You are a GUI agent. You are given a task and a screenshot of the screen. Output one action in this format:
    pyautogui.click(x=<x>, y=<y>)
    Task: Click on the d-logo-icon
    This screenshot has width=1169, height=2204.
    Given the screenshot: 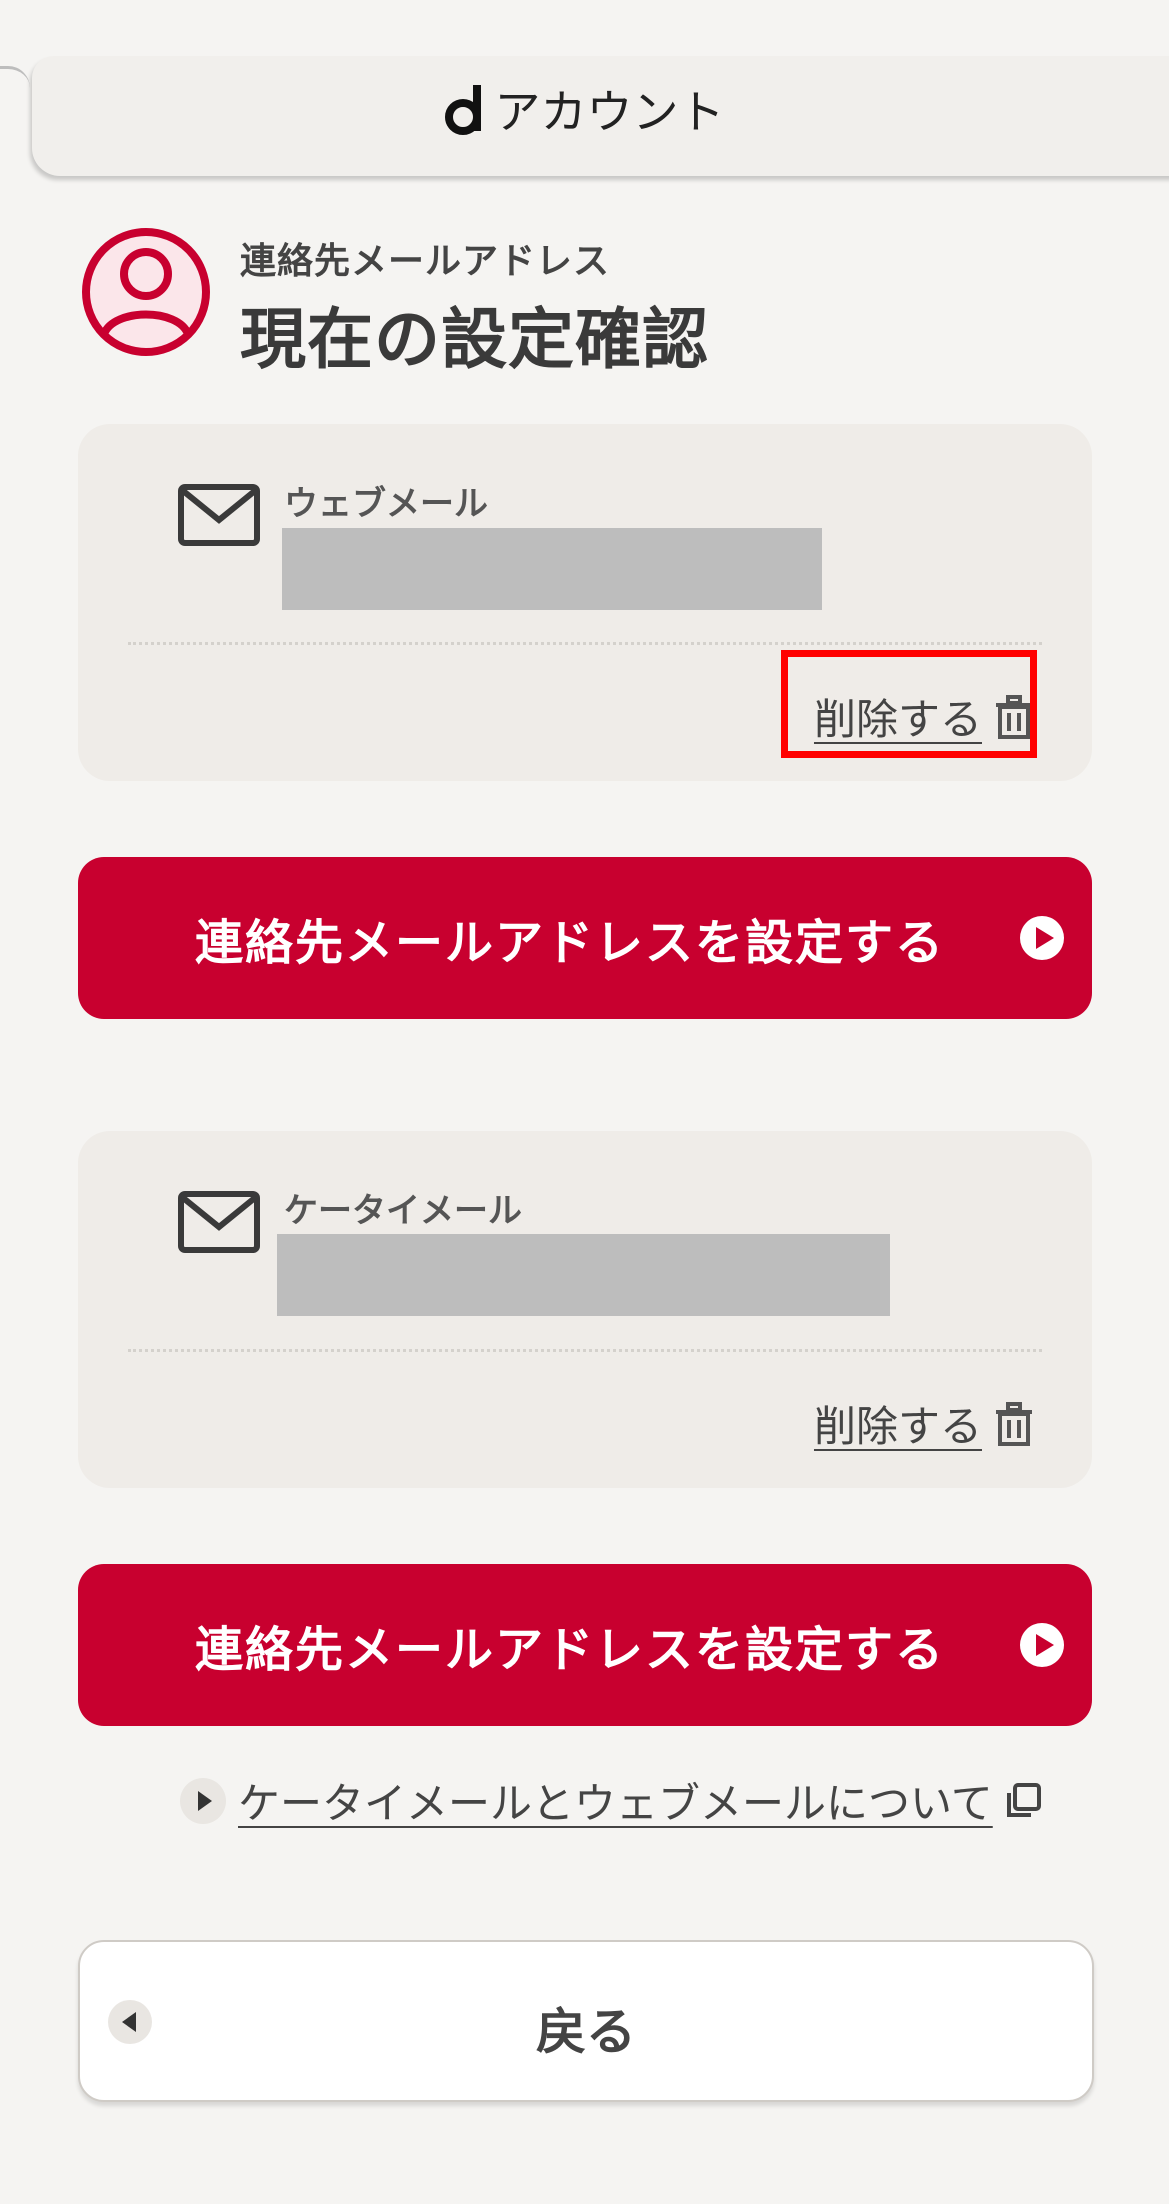 What is the action you would take?
    pyautogui.click(x=464, y=109)
    